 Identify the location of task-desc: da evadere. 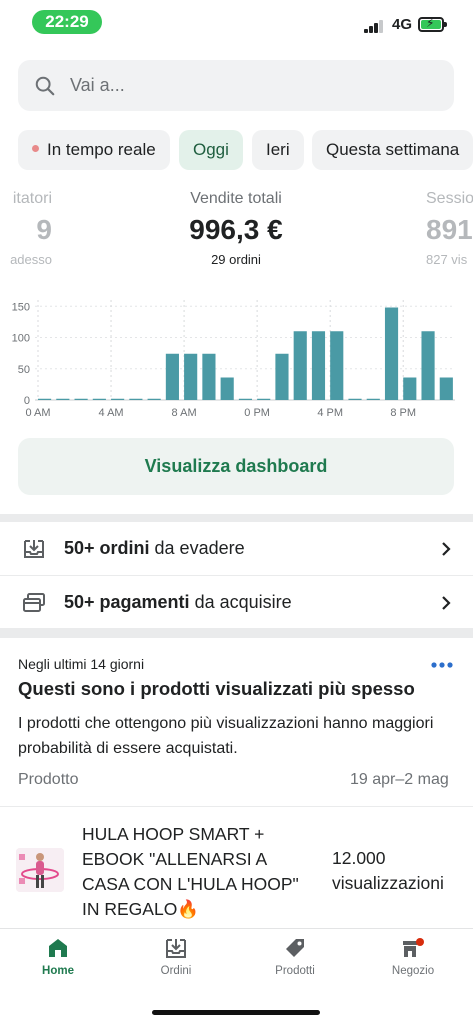
(197, 548).